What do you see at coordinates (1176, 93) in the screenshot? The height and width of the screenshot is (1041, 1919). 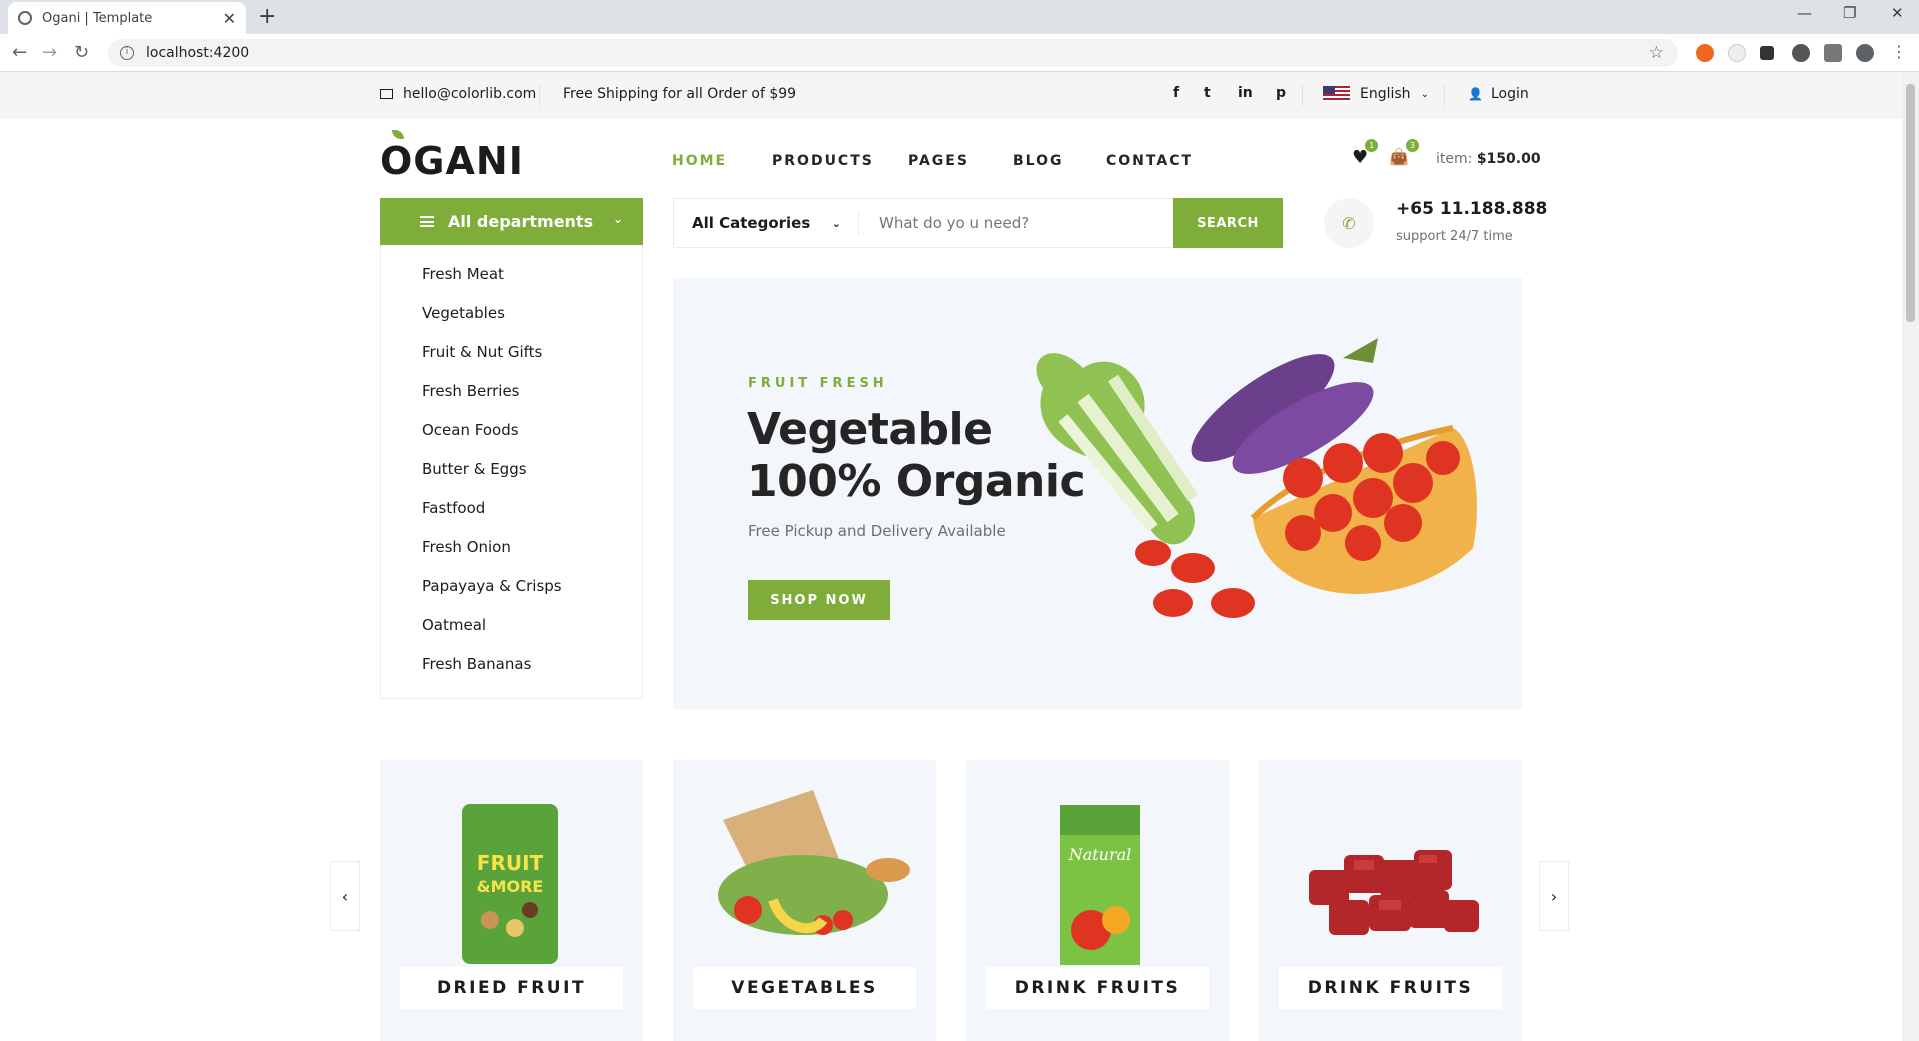 I see `facebook-icon: f` at bounding box center [1176, 93].